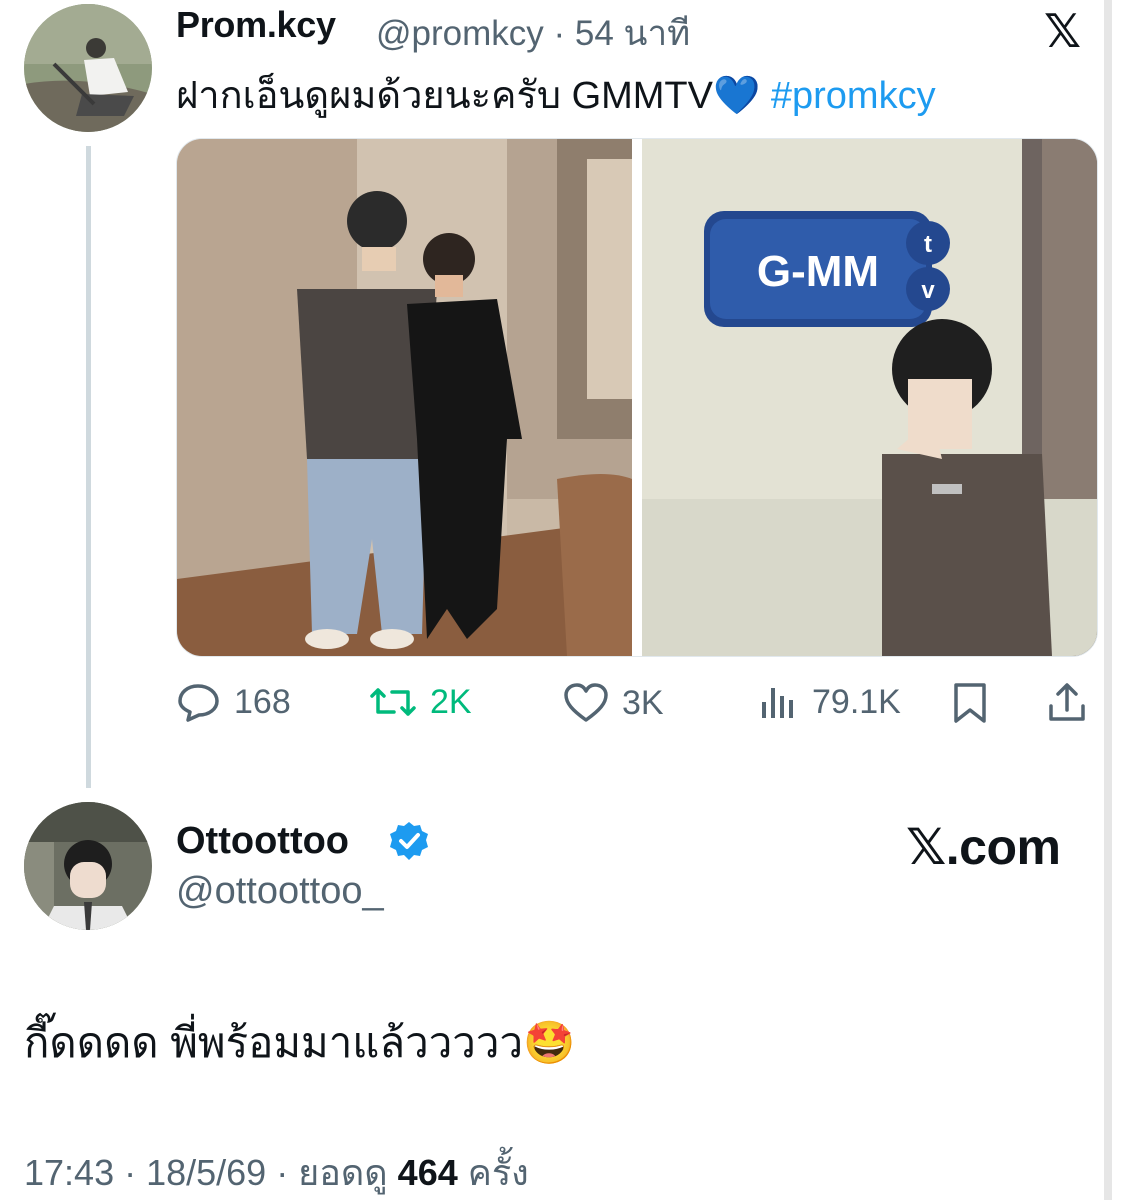 The height and width of the screenshot is (1201, 1121). I want to click on views-chart-icon, so click(777, 703).